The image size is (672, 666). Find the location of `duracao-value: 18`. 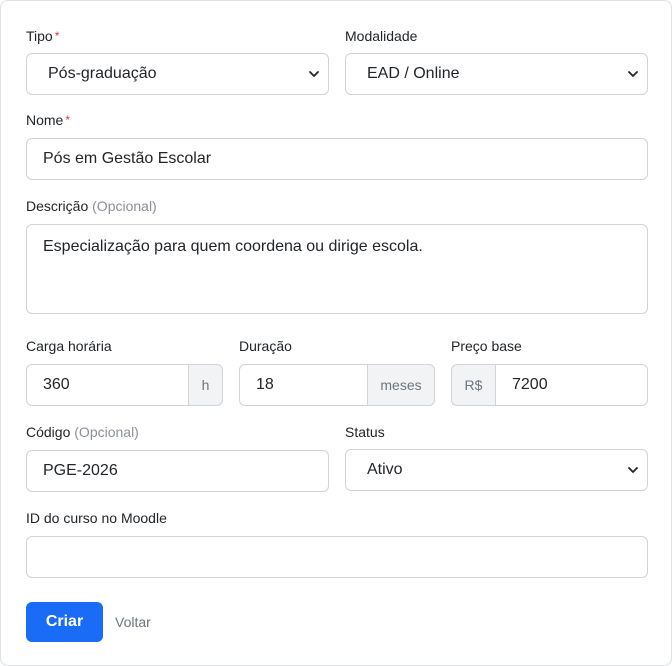

duracao-value: 18 is located at coordinates (265, 384).